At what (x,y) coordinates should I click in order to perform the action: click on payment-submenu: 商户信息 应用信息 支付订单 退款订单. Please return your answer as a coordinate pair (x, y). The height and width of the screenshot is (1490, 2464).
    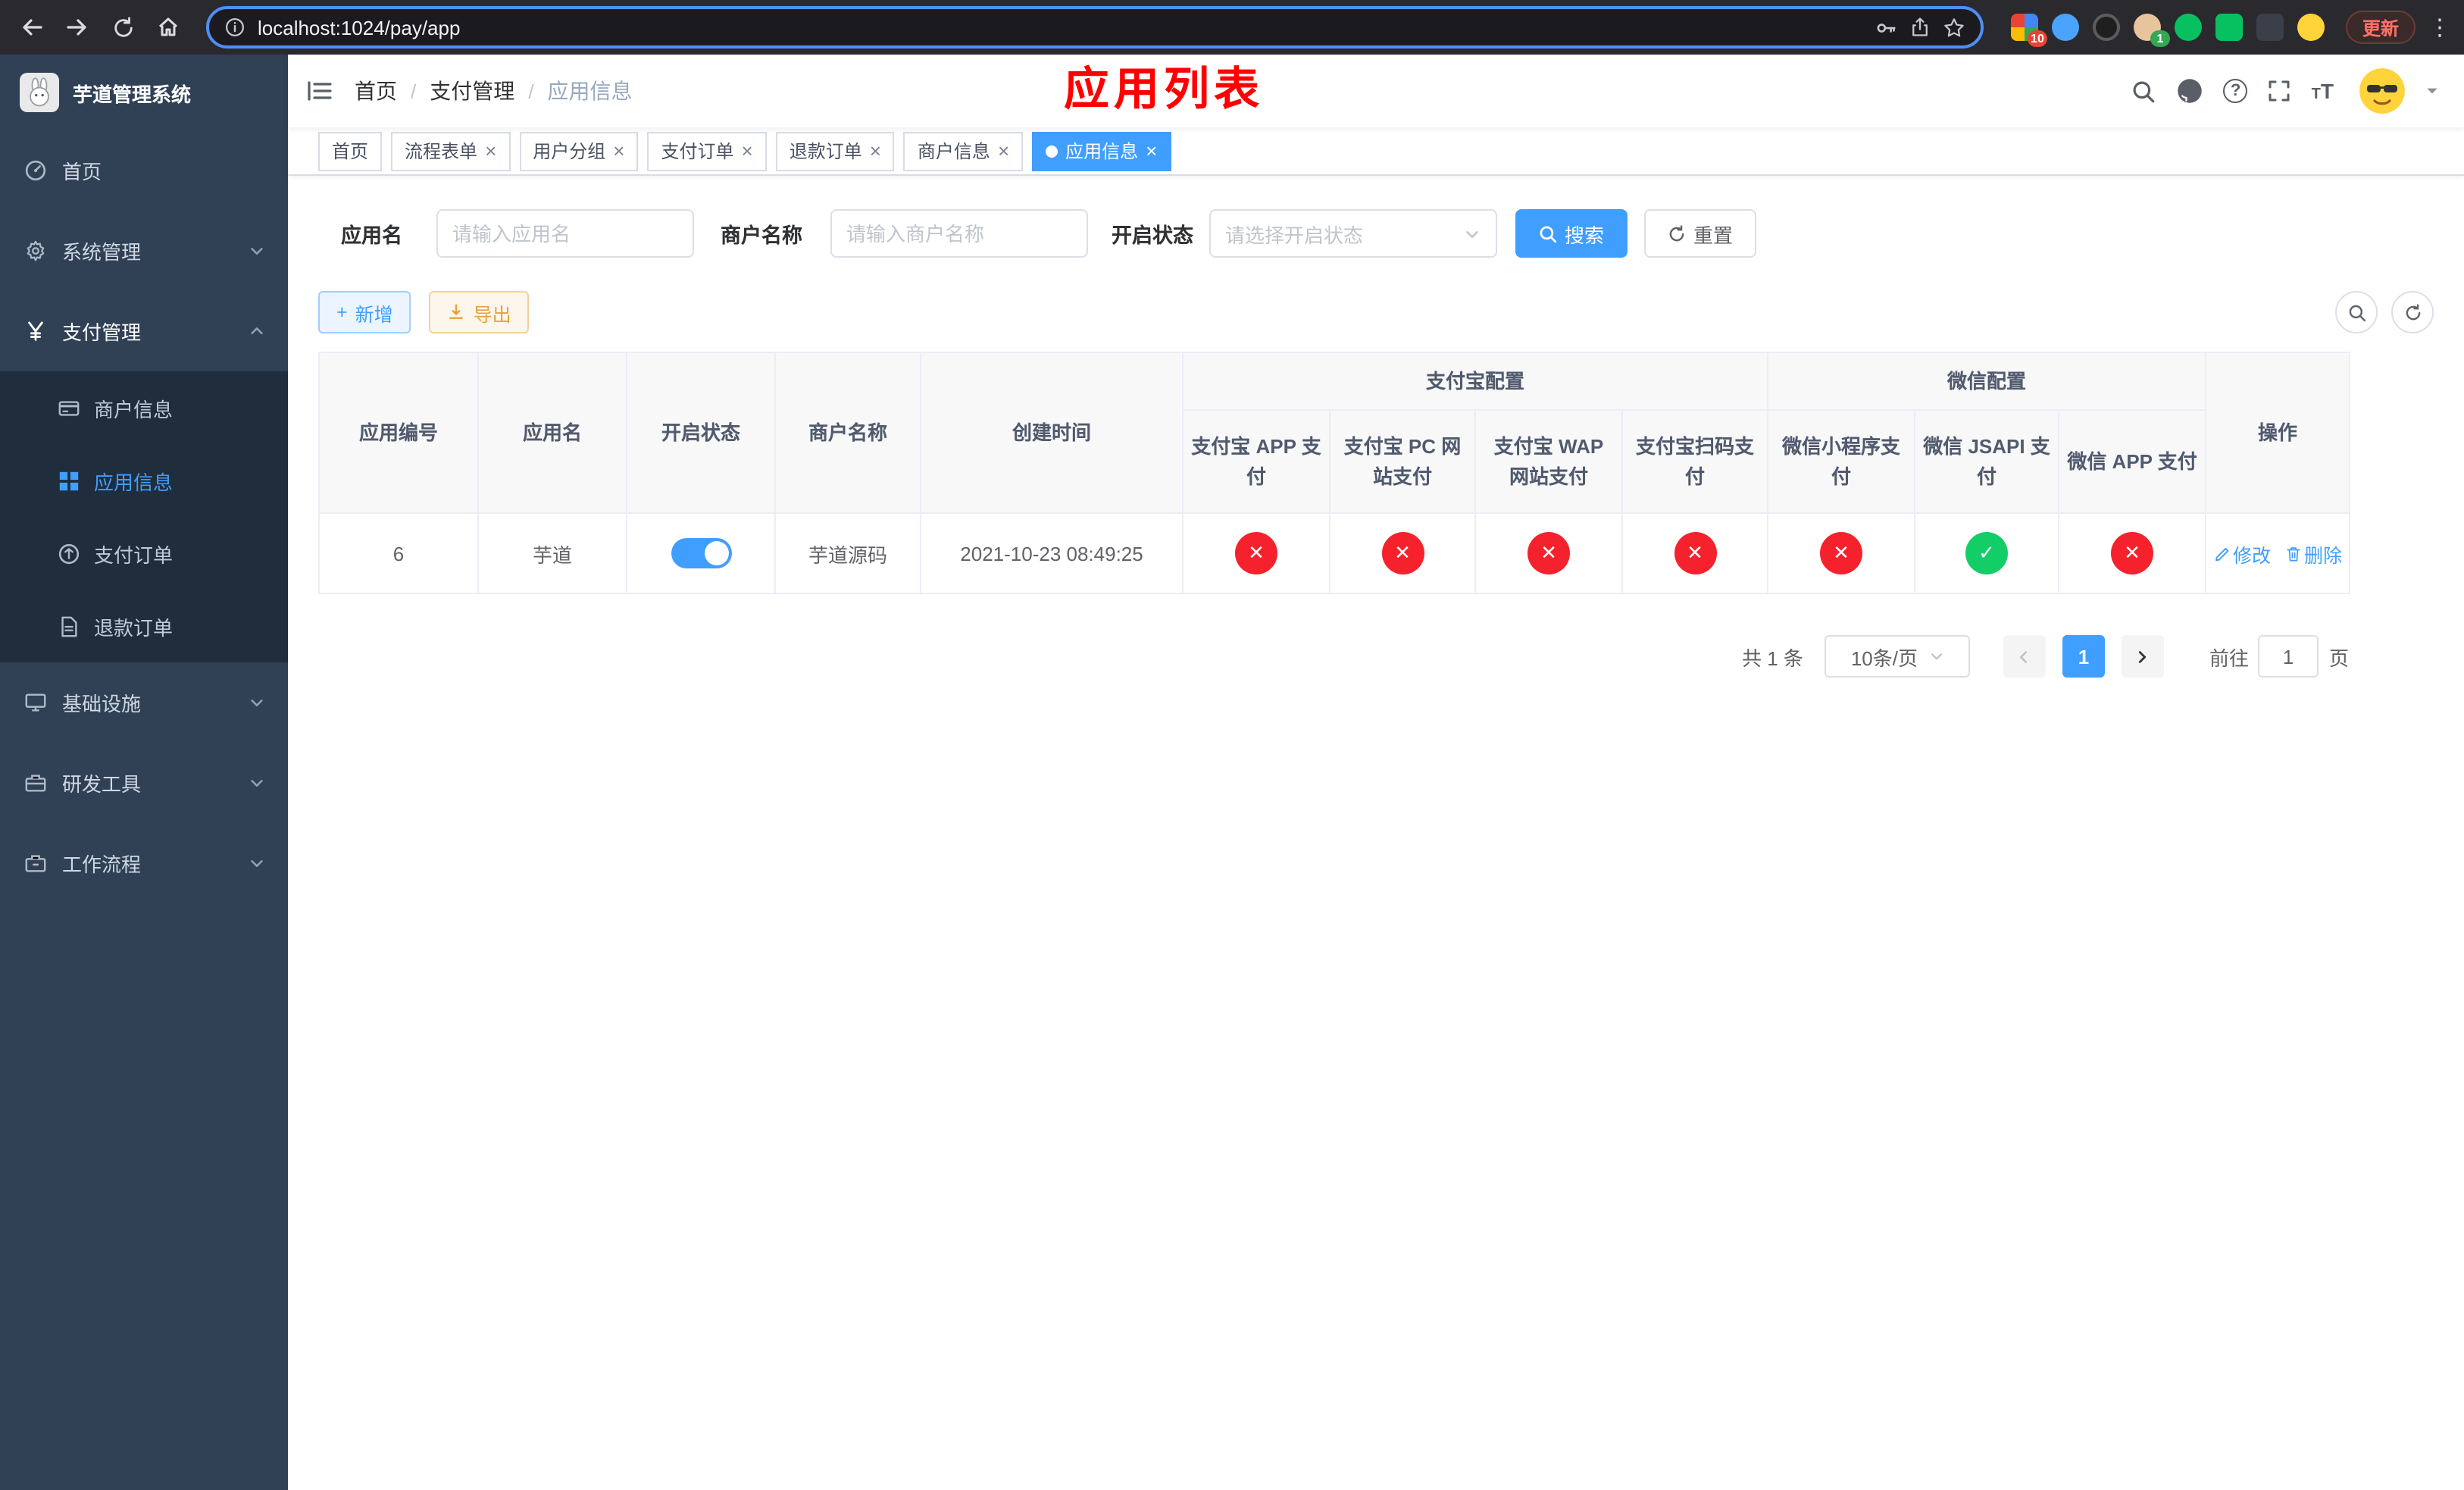
    Looking at the image, I should click on (144, 516).